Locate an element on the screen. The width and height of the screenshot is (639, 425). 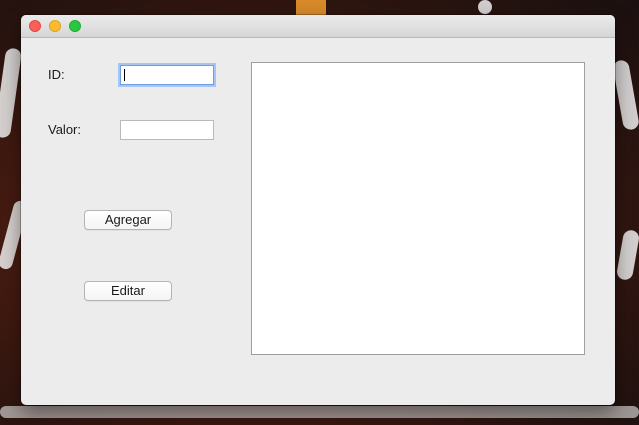
title-bar is located at coordinates (318, 26).